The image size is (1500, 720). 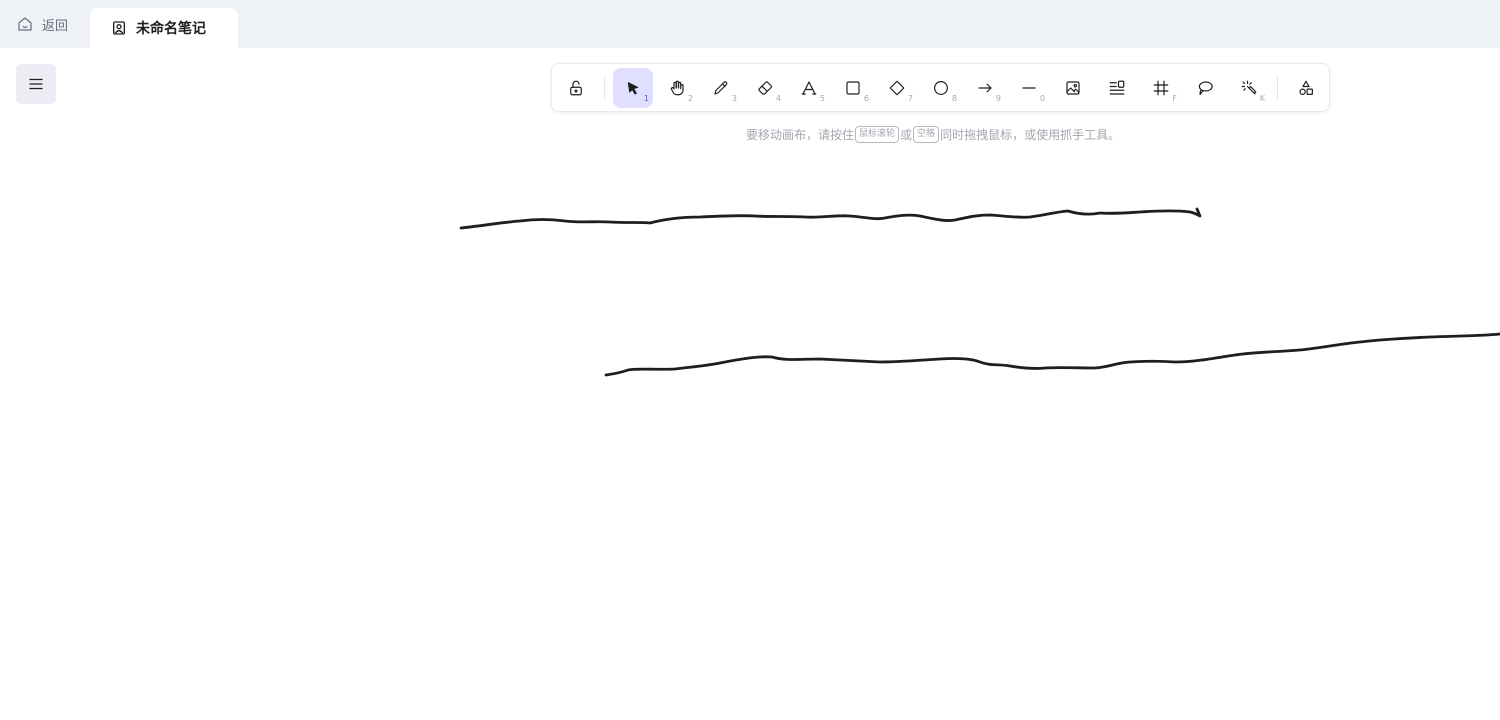 What do you see at coordinates (171, 29) in the screenshot?
I see `note-tab-label: 未命名笔记` at bounding box center [171, 29].